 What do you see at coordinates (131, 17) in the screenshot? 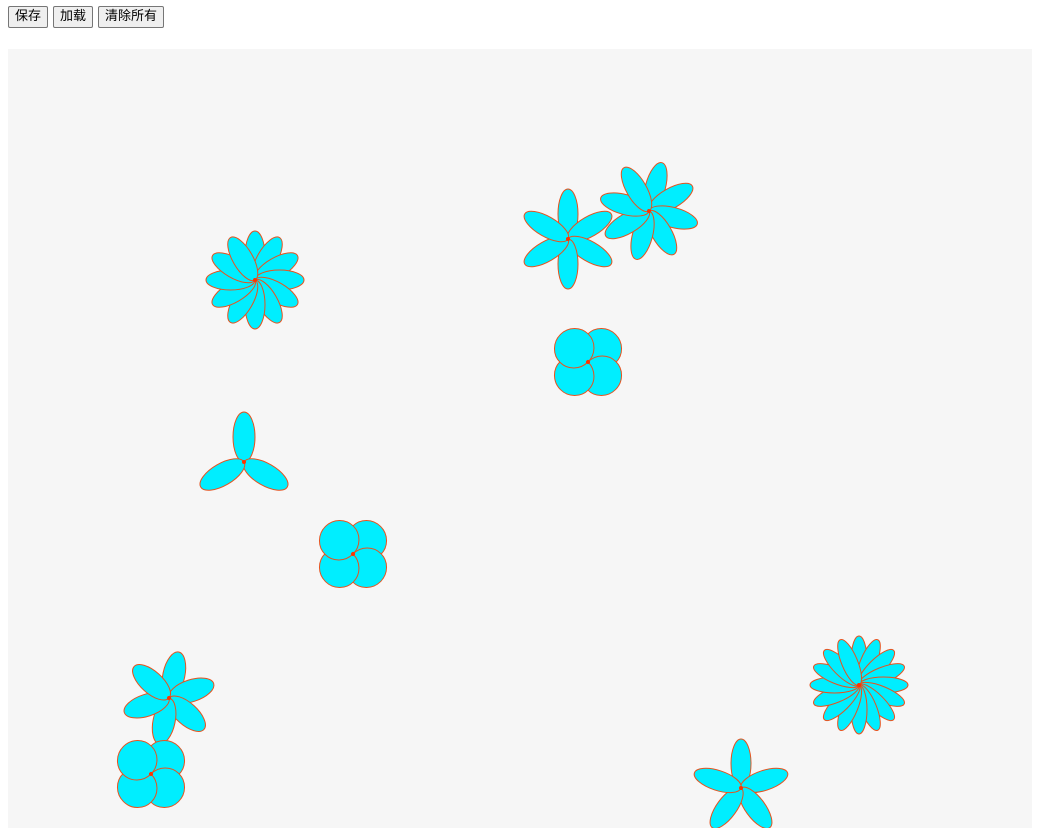
I see `clear-all-button: 清除所有` at bounding box center [131, 17].